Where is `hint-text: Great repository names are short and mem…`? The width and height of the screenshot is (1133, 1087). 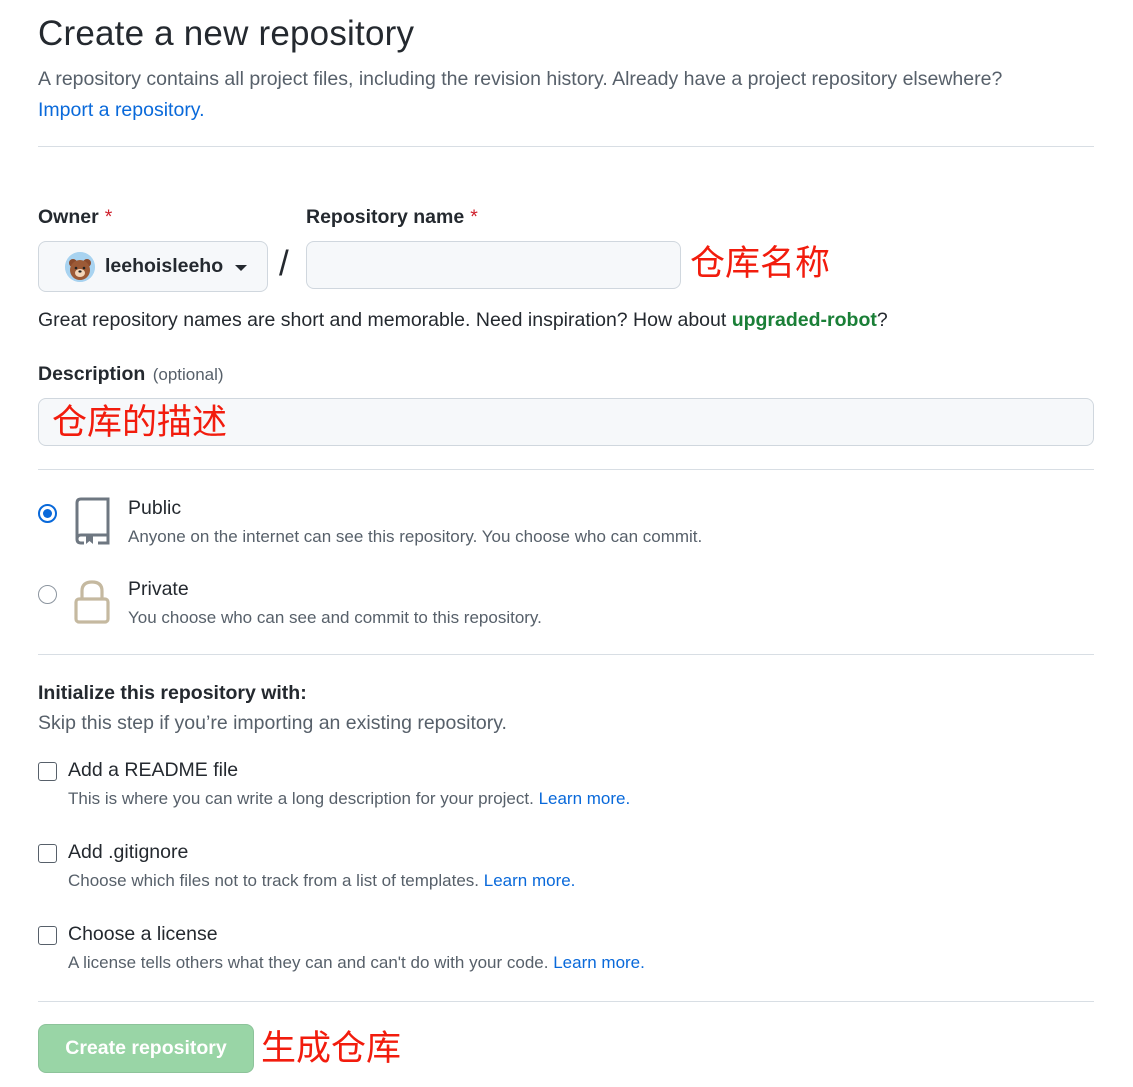
hint-text: Great repository names are short and mem… is located at coordinates (385, 320).